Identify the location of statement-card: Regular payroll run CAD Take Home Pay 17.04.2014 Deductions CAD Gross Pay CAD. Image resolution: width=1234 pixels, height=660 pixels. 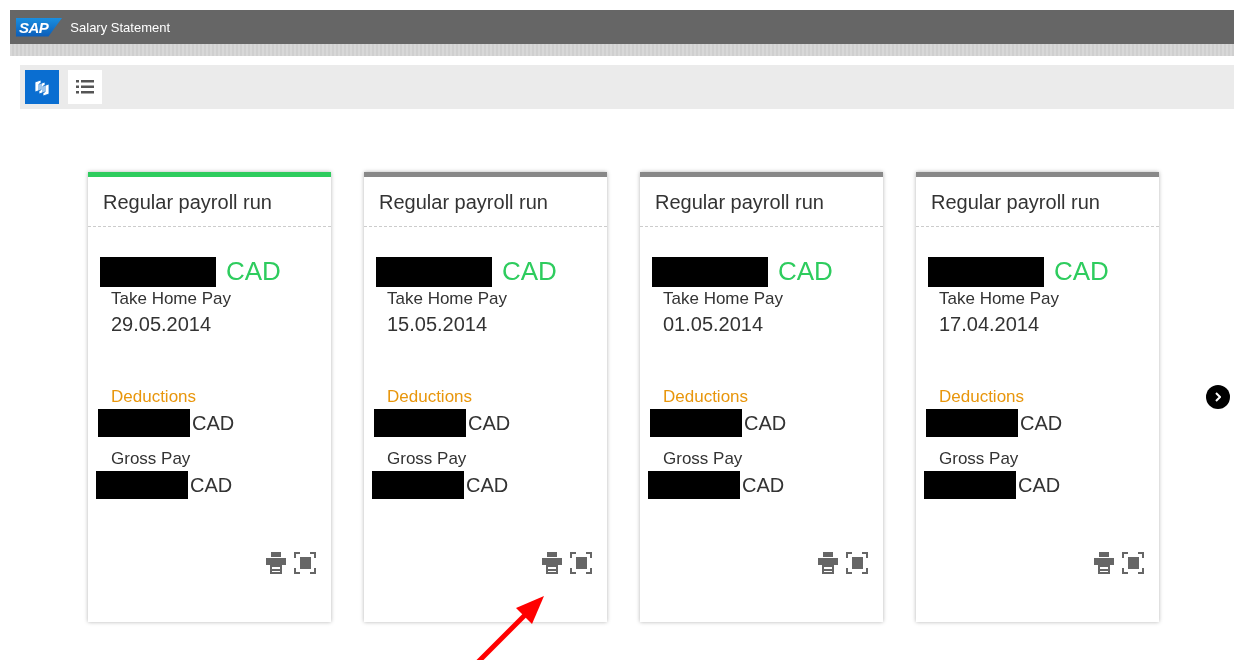
(1037, 397).